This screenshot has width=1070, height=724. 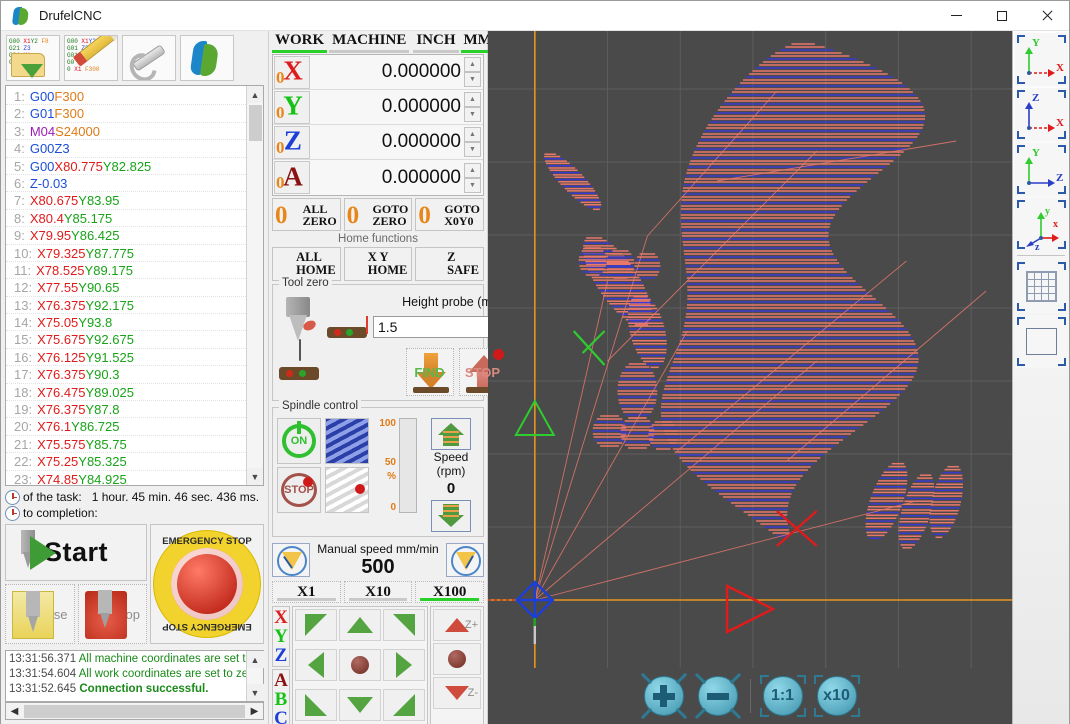 What do you see at coordinates (126, 114) in the screenshot?
I see `gcode-line: 2: G01F300` at bounding box center [126, 114].